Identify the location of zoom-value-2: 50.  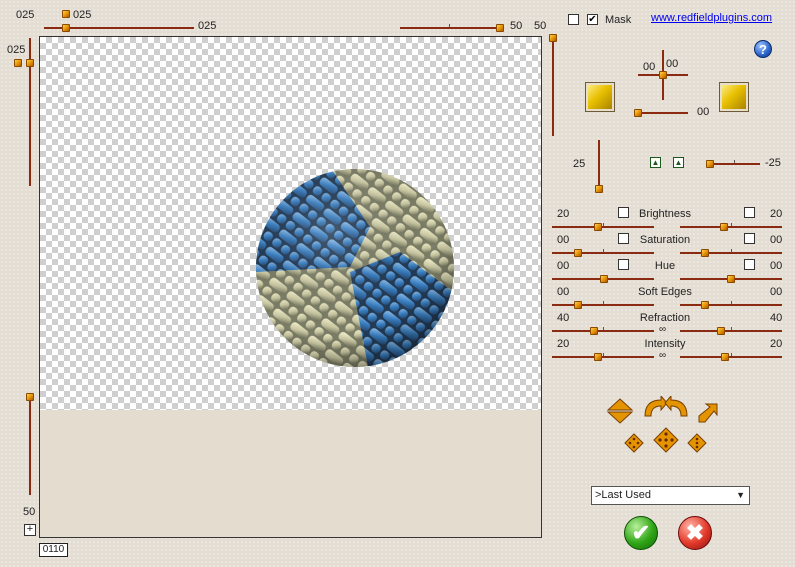
(540, 26).